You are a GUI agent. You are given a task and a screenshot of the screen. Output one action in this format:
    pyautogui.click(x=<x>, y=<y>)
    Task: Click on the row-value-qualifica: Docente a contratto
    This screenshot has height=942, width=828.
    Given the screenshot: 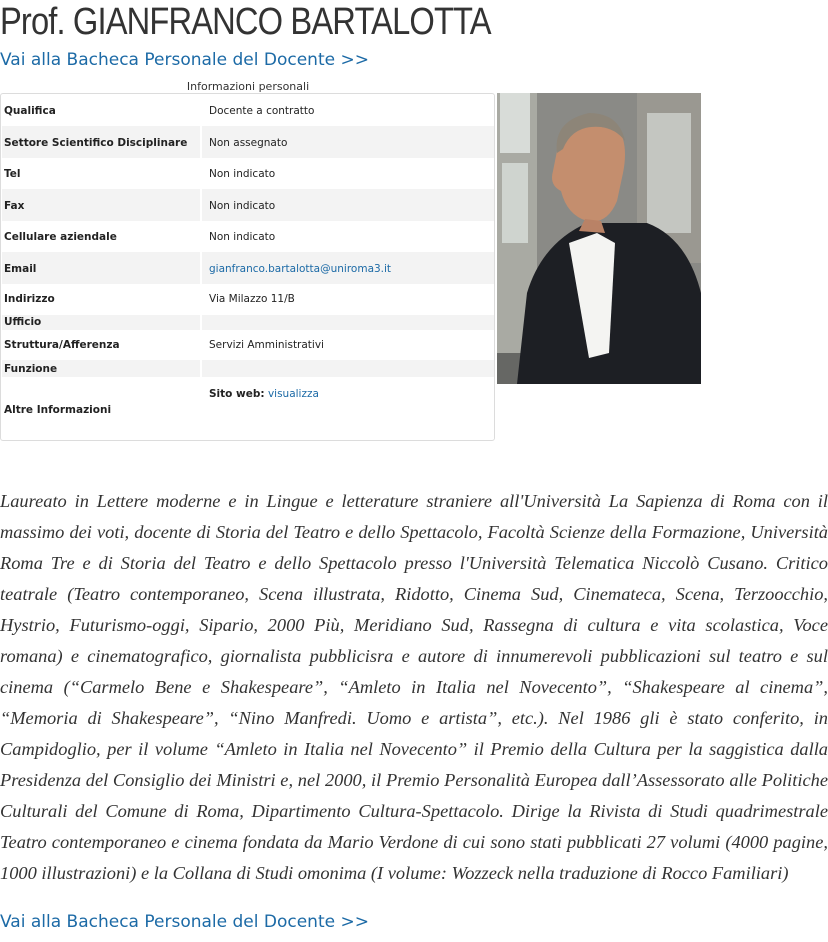 What is the action you would take?
    pyautogui.click(x=262, y=111)
    